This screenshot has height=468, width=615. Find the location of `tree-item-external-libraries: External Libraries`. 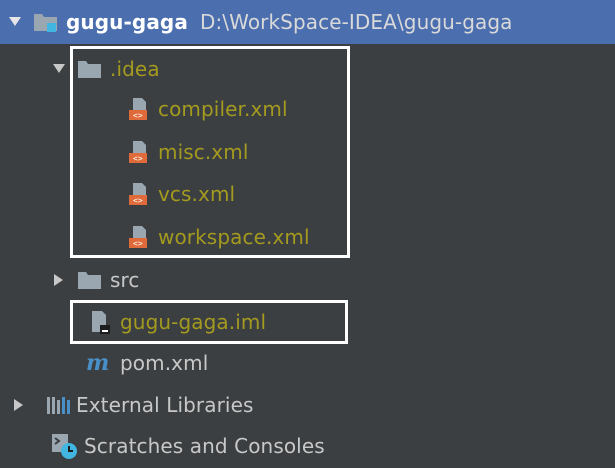

tree-item-external-libraries: External Libraries is located at coordinates (307, 405).